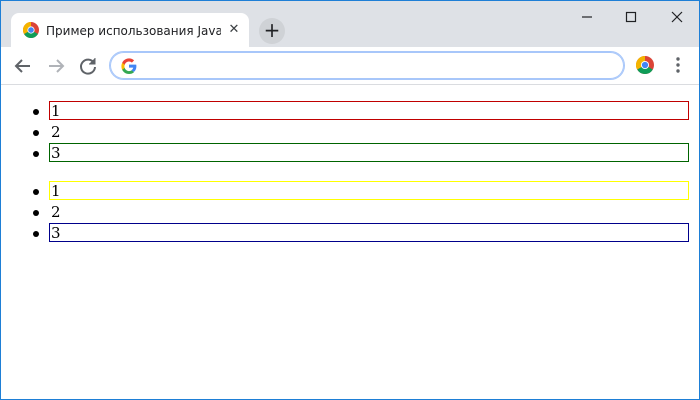 The width and height of the screenshot is (700, 400). What do you see at coordinates (88, 66) in the screenshot?
I see `reload-icon` at bounding box center [88, 66].